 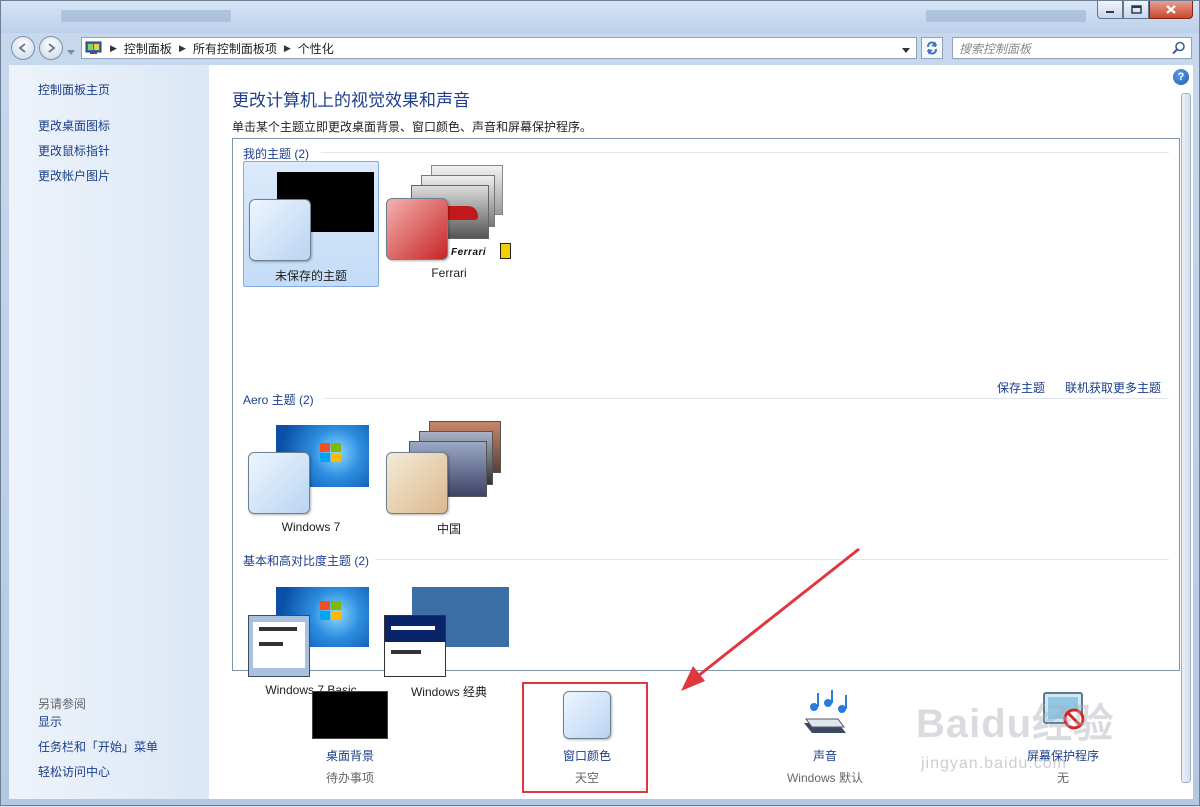 I want to click on group-header-my-themes: 我的主题 (2), so click(x=276, y=154).